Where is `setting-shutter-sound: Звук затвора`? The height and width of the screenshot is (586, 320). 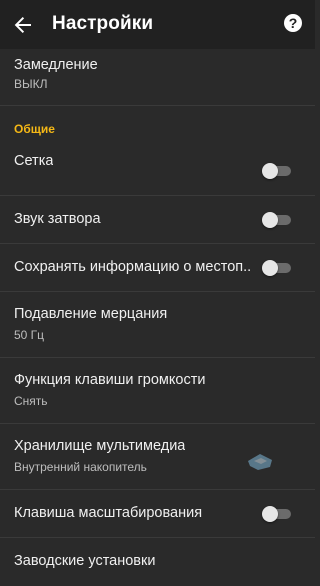 setting-shutter-sound: Звук затвора is located at coordinates (157, 220).